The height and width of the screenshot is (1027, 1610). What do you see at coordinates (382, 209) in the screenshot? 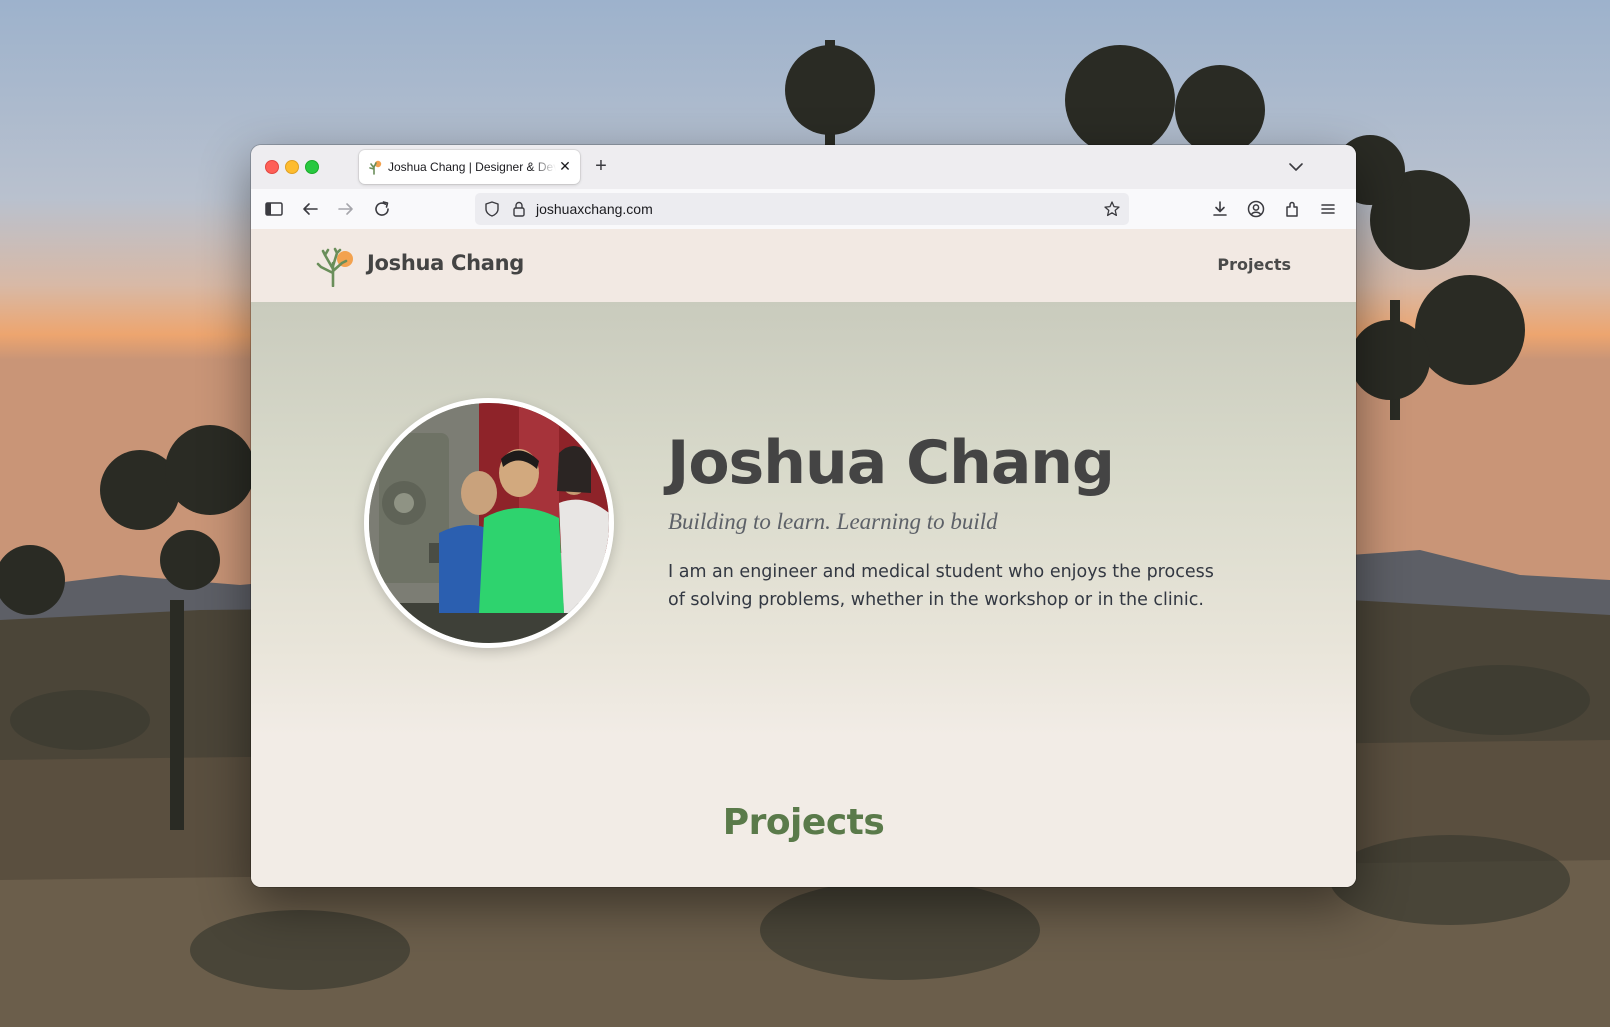
I see `reload-icon` at bounding box center [382, 209].